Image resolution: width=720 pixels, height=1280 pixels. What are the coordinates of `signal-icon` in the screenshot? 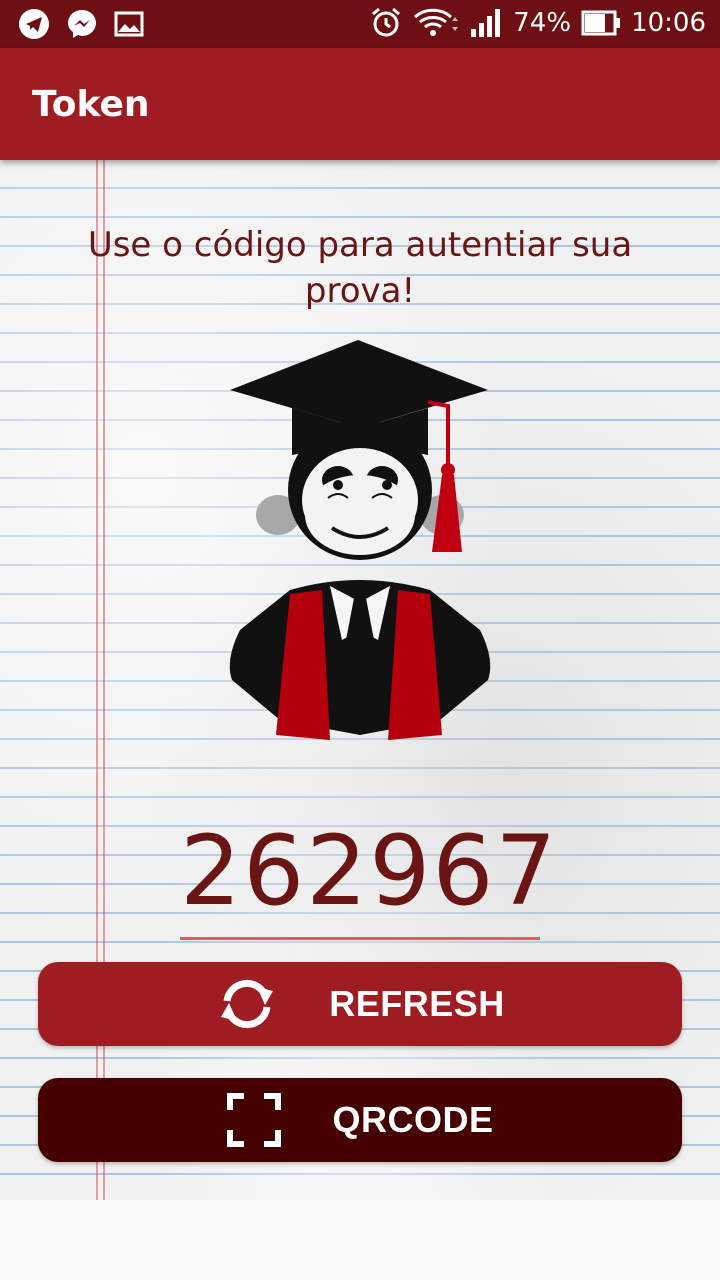 It's located at (486, 23).